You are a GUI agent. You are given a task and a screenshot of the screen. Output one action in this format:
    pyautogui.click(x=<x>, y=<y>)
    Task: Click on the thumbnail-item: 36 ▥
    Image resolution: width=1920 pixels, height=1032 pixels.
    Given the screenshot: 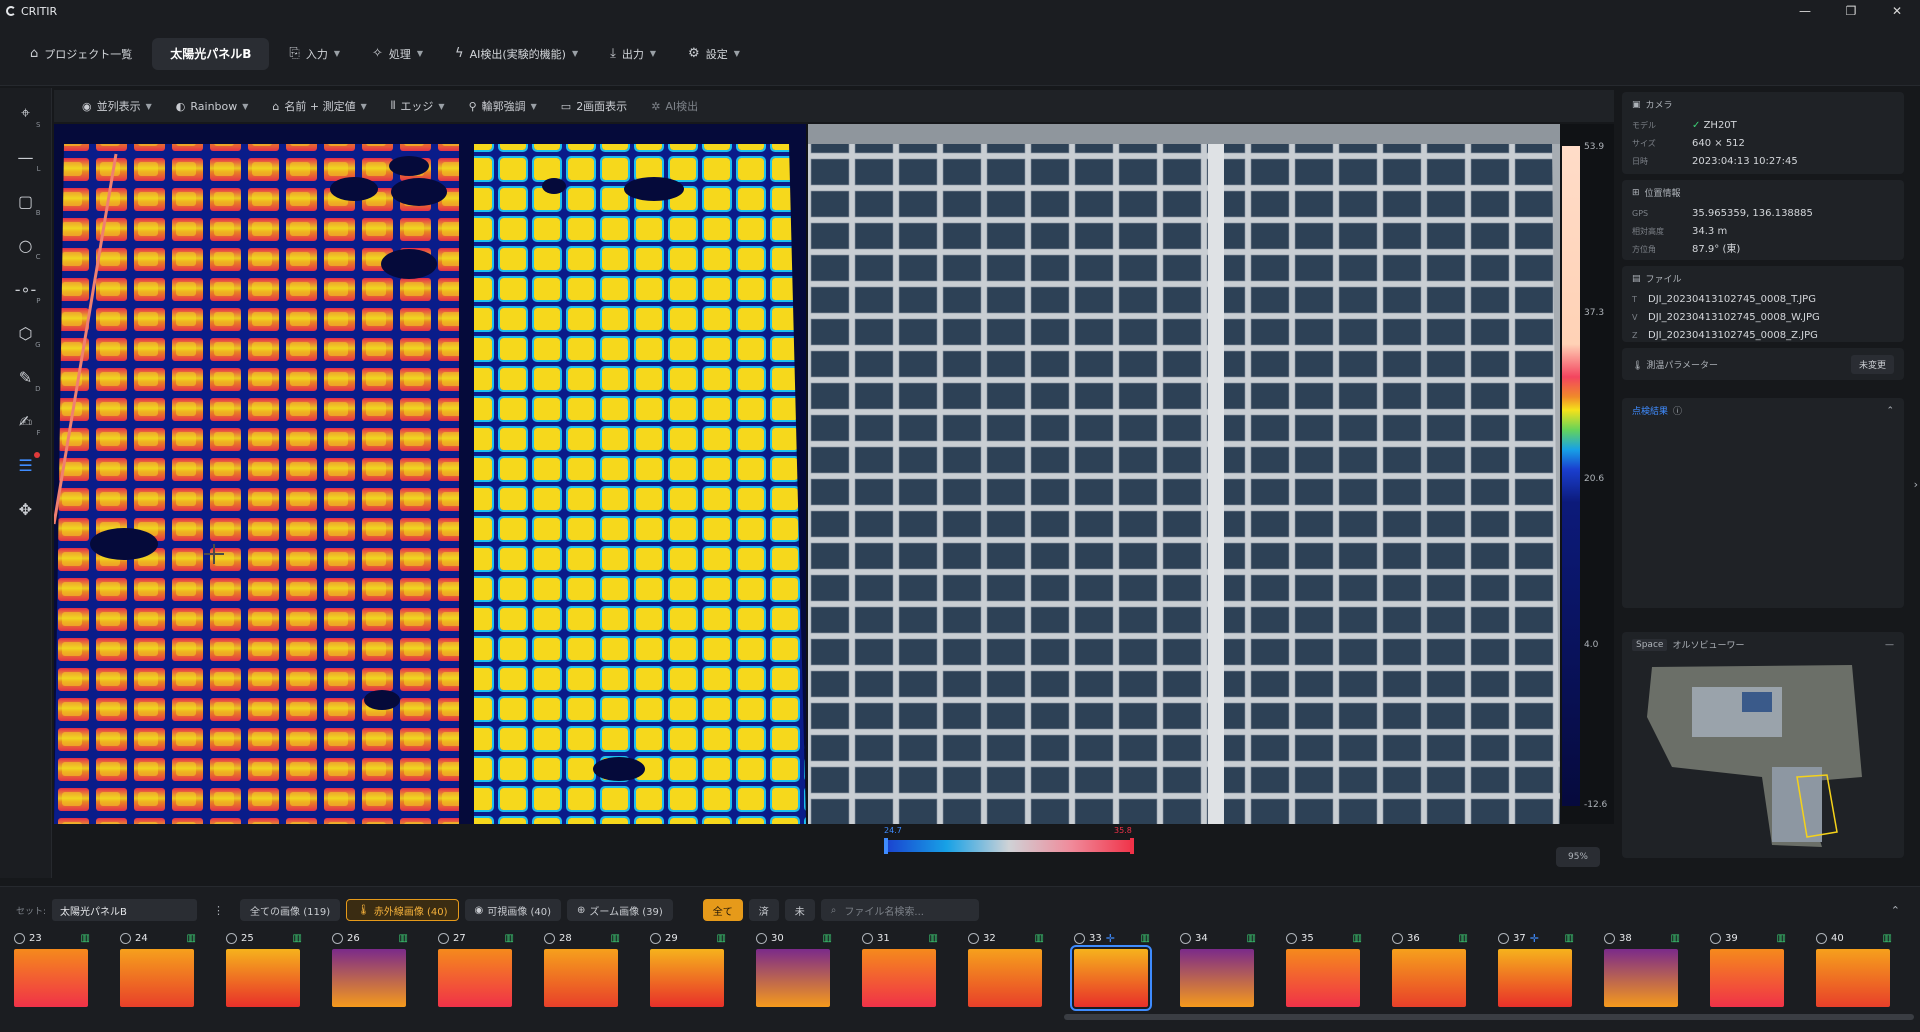 What is the action you would take?
    pyautogui.click(x=1430, y=971)
    